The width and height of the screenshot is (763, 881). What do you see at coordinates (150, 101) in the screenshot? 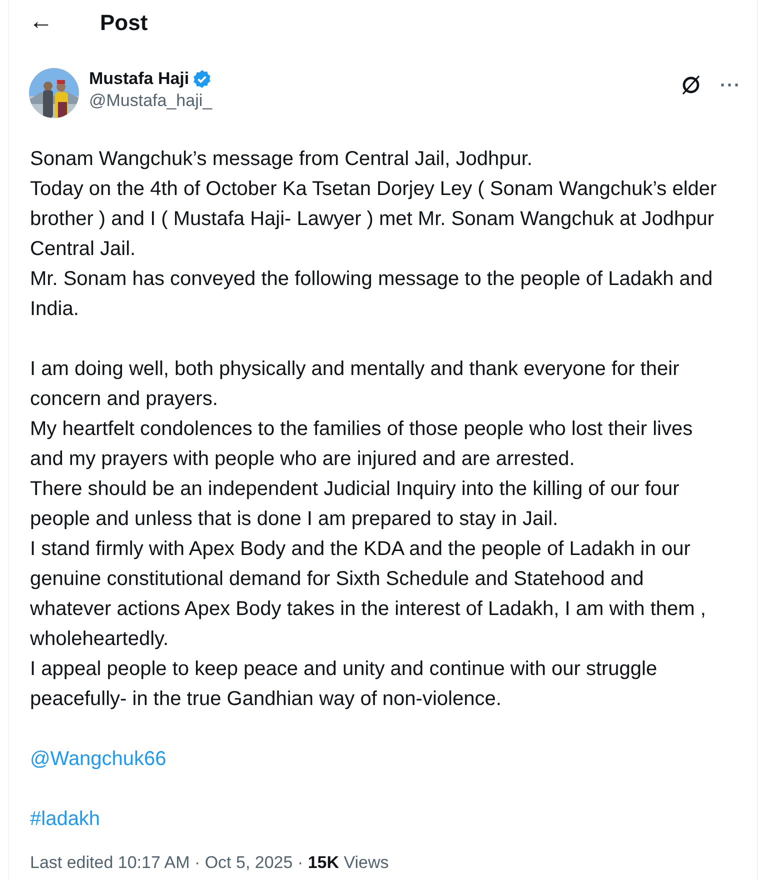
I see `author-handle: @Mustafa_haji_` at bounding box center [150, 101].